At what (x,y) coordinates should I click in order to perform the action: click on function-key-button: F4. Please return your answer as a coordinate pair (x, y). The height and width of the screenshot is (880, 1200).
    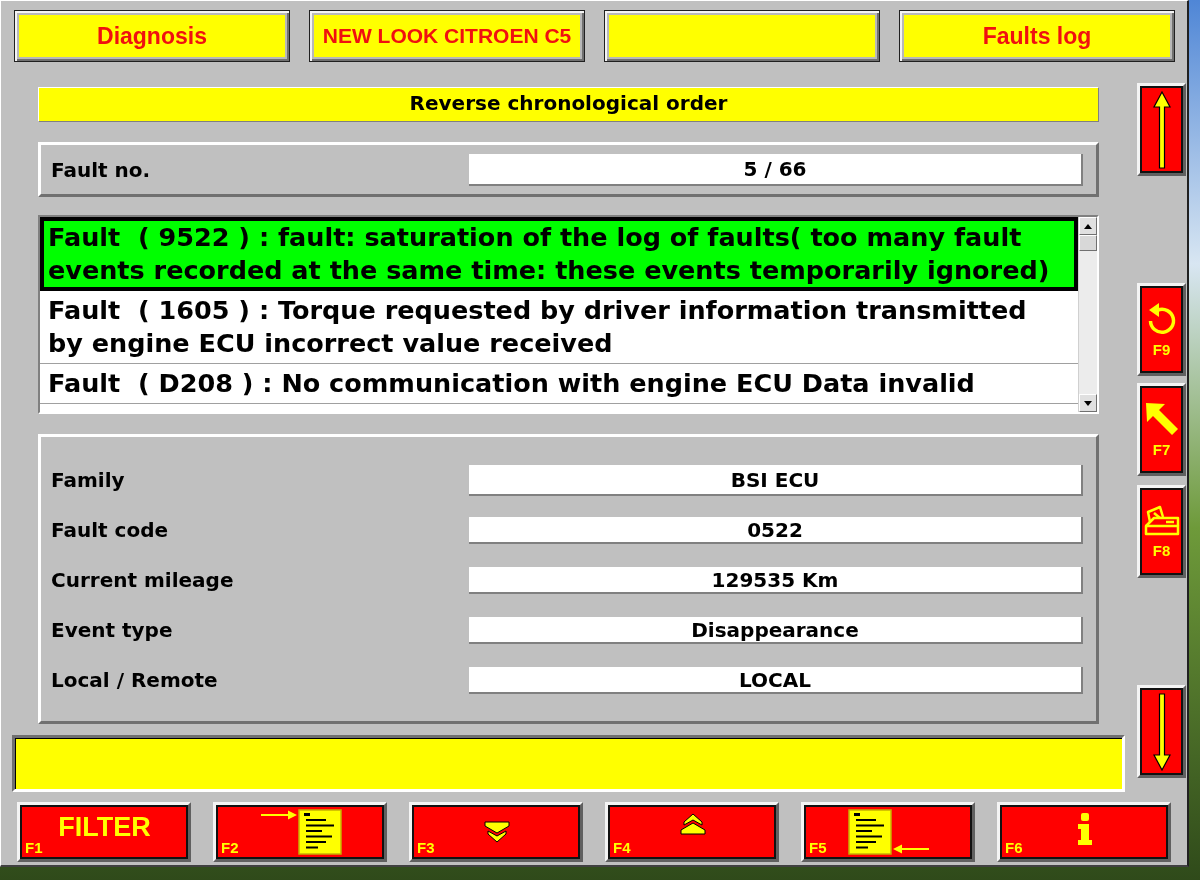
    Looking at the image, I should click on (692, 832).